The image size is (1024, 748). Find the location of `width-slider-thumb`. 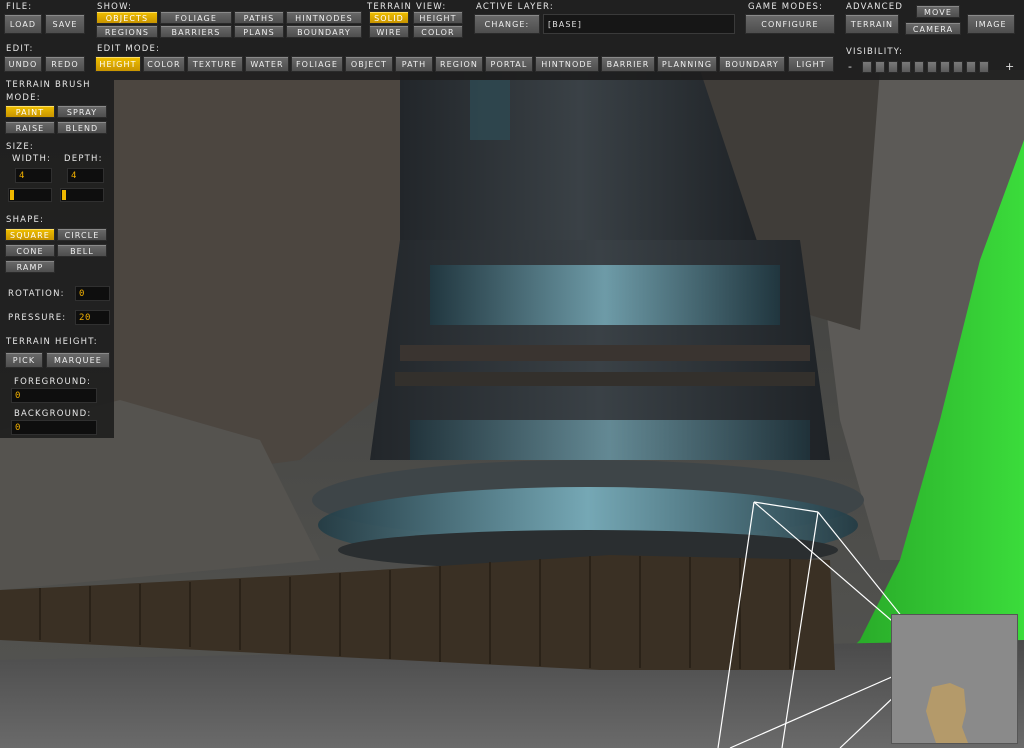

width-slider-thumb is located at coordinates (12, 195).